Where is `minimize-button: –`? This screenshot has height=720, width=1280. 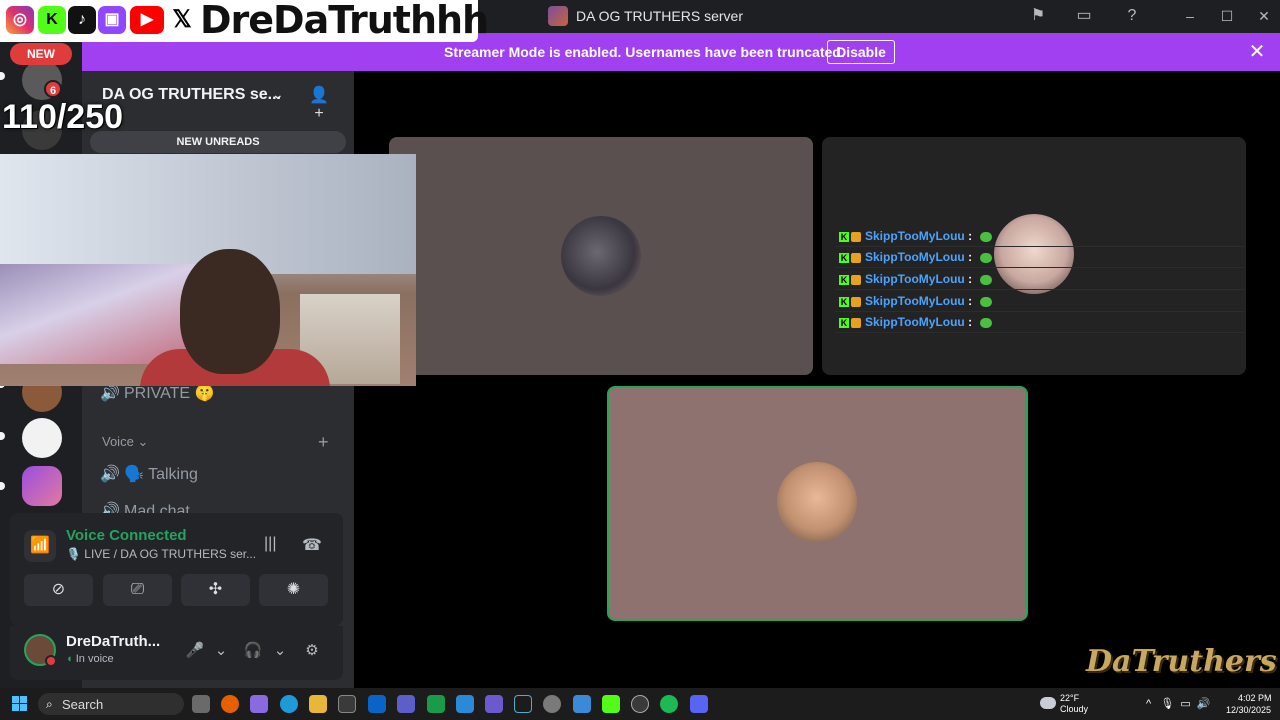 minimize-button: – is located at coordinates (1190, 16).